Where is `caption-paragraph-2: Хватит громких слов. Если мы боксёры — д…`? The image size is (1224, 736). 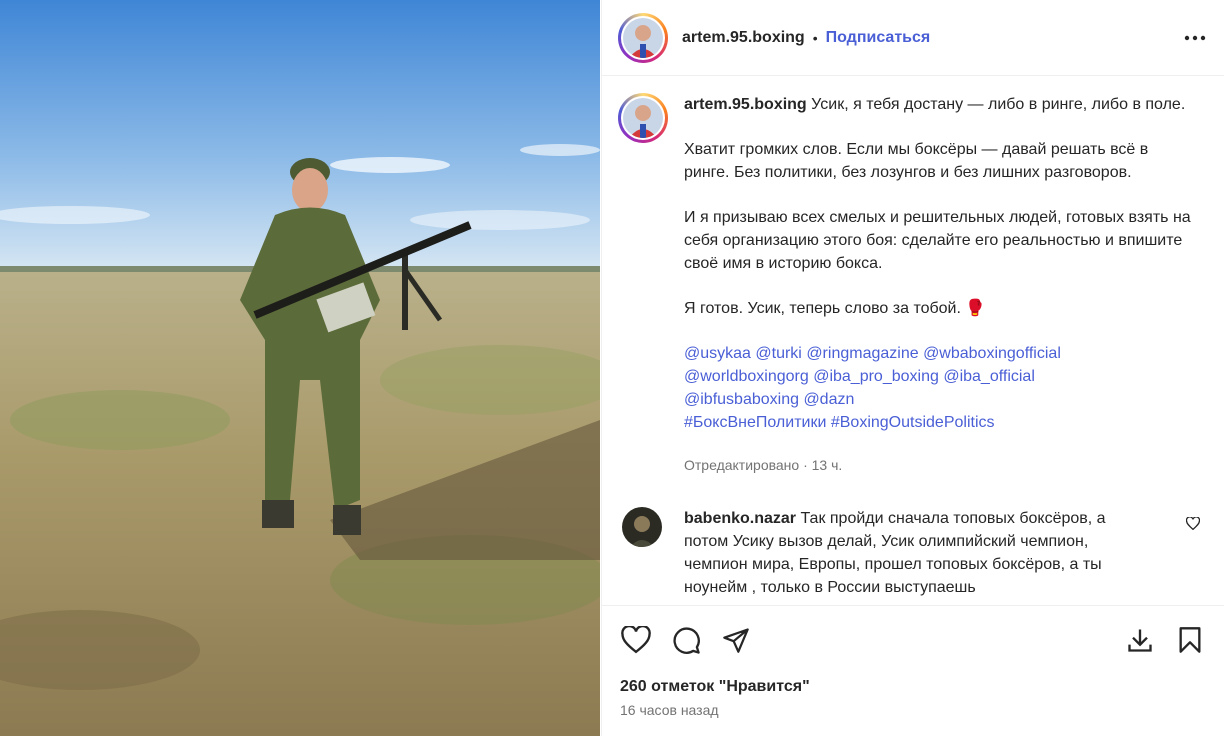
caption-paragraph-2: Хватит громких слов. Если мы боксёры — д… is located at coordinates (916, 161).